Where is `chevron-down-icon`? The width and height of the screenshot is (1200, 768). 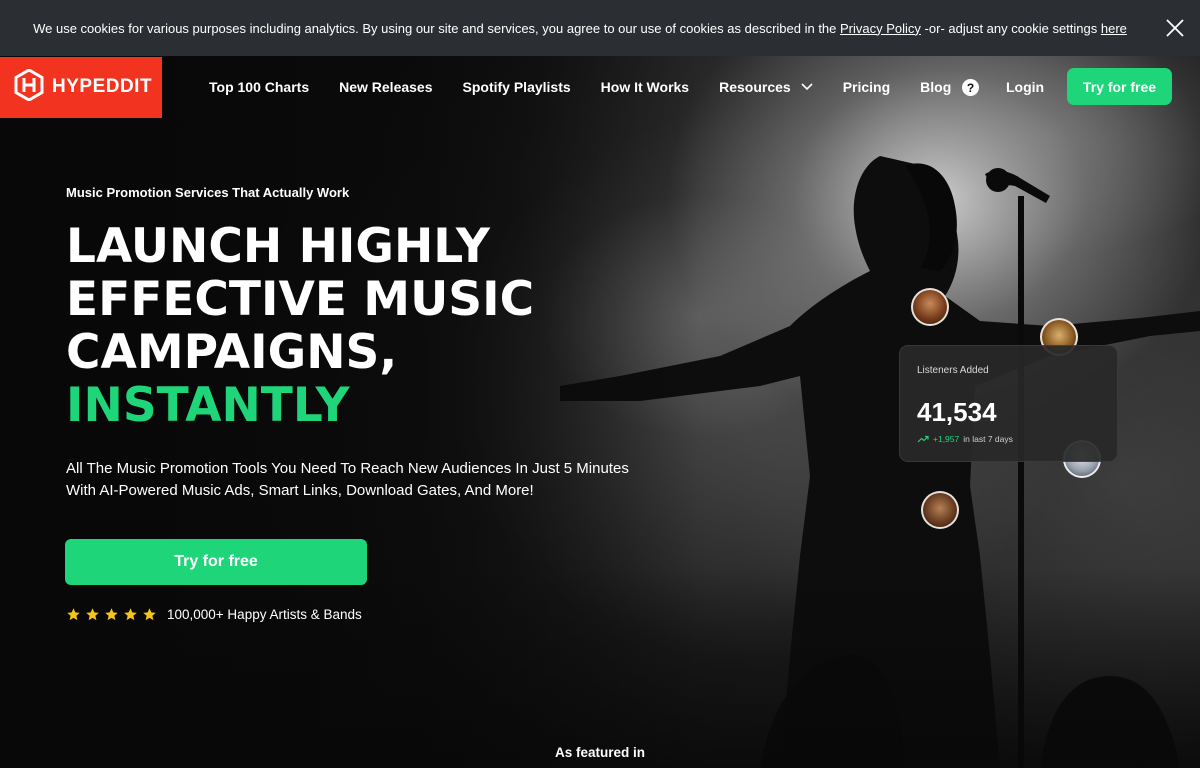 chevron-down-icon is located at coordinates (807, 87).